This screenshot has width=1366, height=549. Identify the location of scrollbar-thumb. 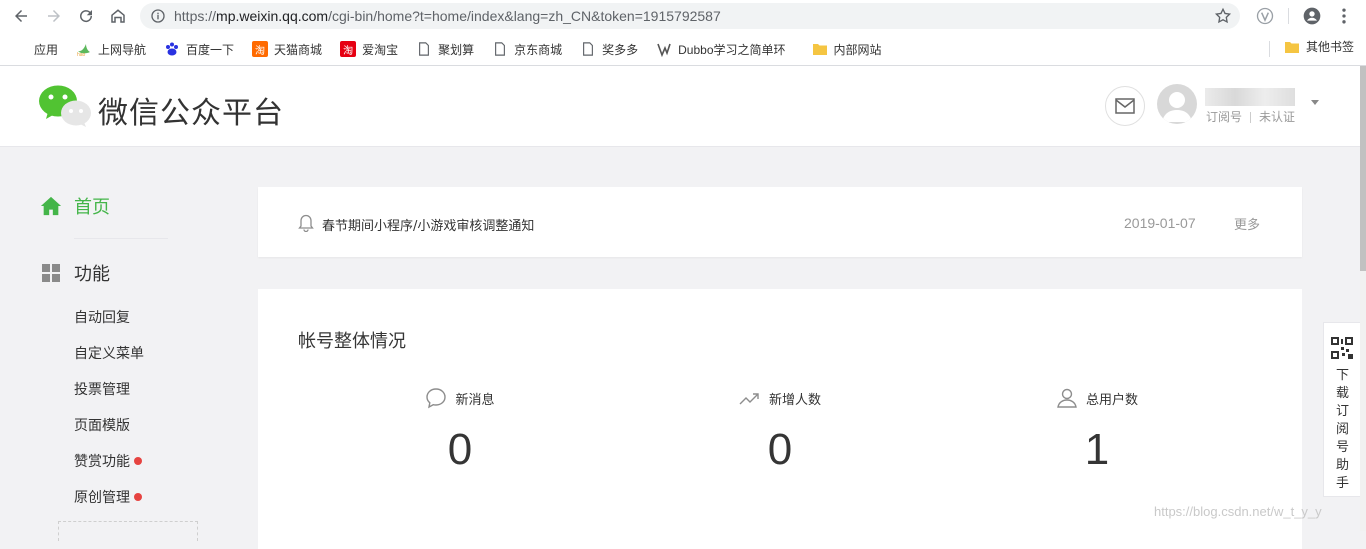
(1363, 168).